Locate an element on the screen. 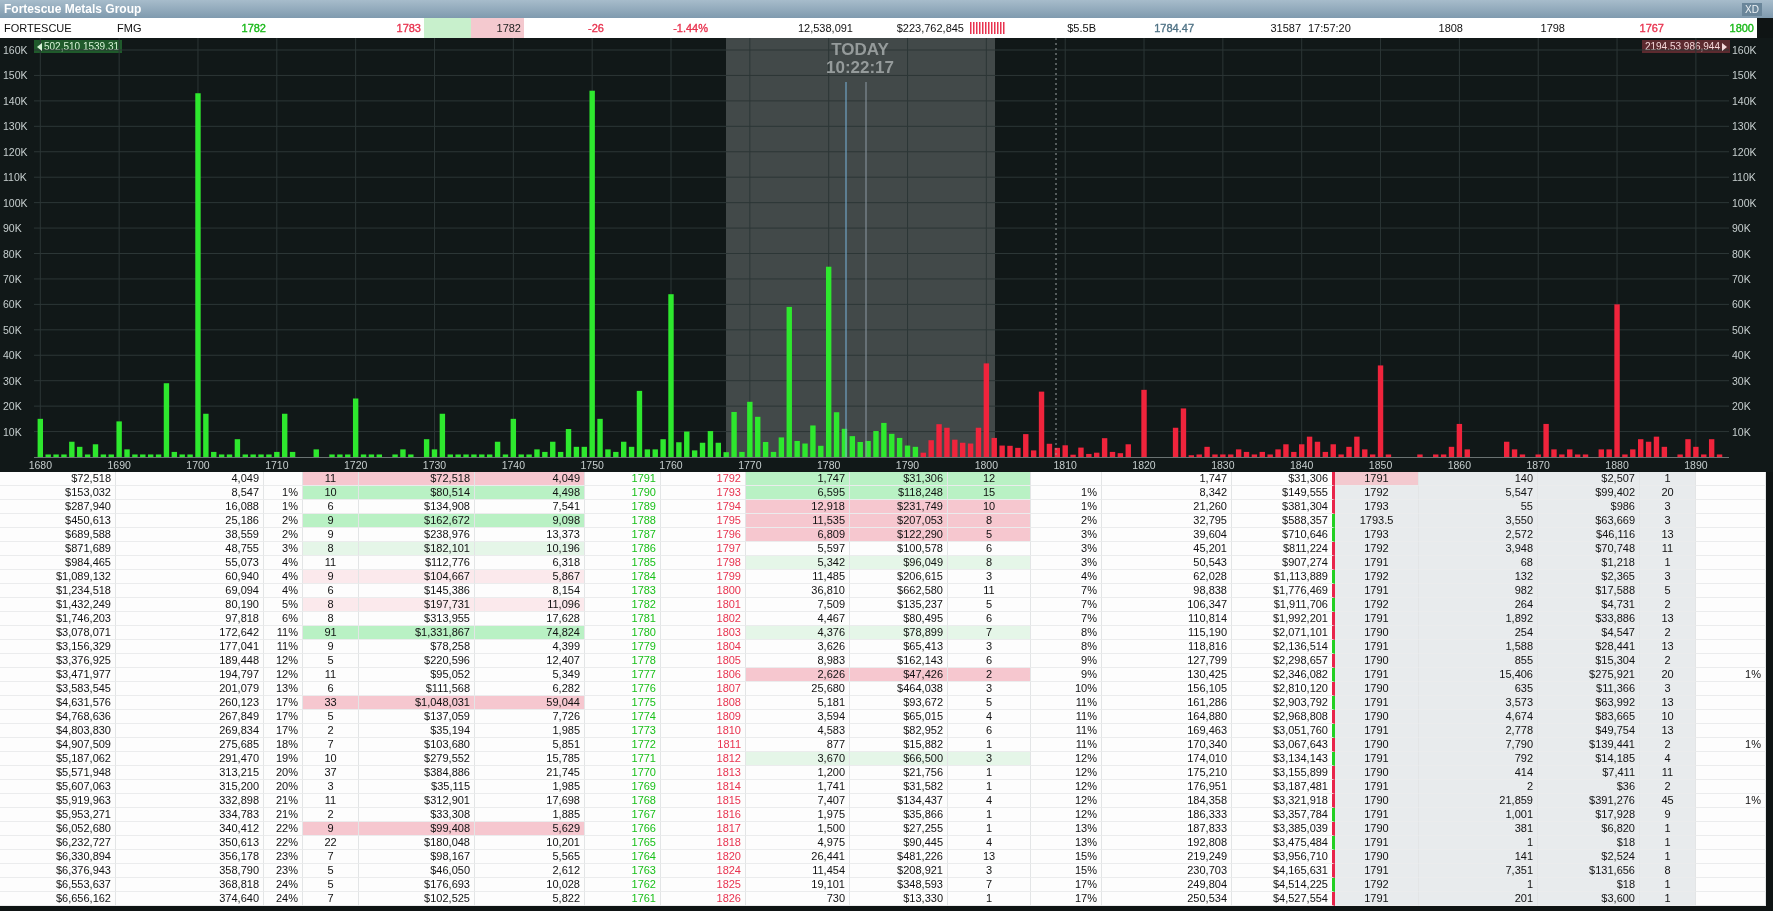 The image size is (1773, 911). table-cell: 381 is located at coordinates (1478, 829).